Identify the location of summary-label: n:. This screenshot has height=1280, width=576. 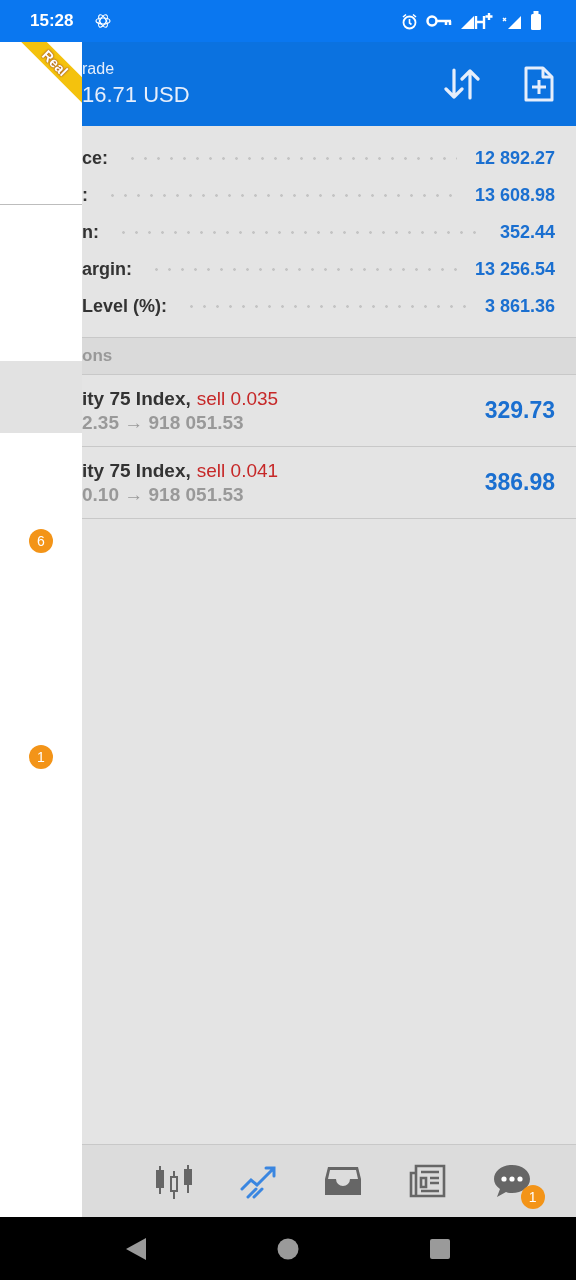
(90, 232).